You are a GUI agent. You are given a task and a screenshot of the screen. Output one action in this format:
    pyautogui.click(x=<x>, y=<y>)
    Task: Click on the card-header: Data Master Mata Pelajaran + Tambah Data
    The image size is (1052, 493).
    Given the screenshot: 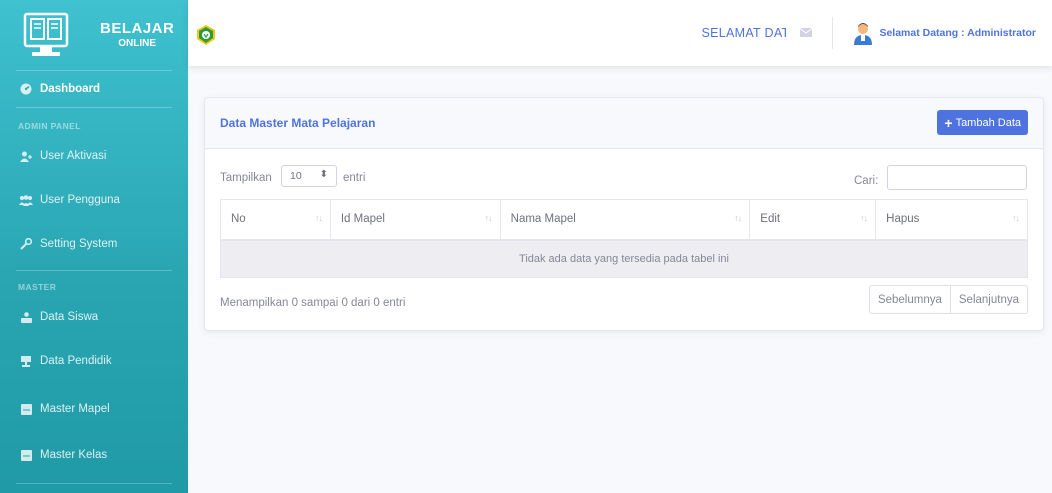 What is the action you would take?
    pyautogui.click(x=624, y=123)
    